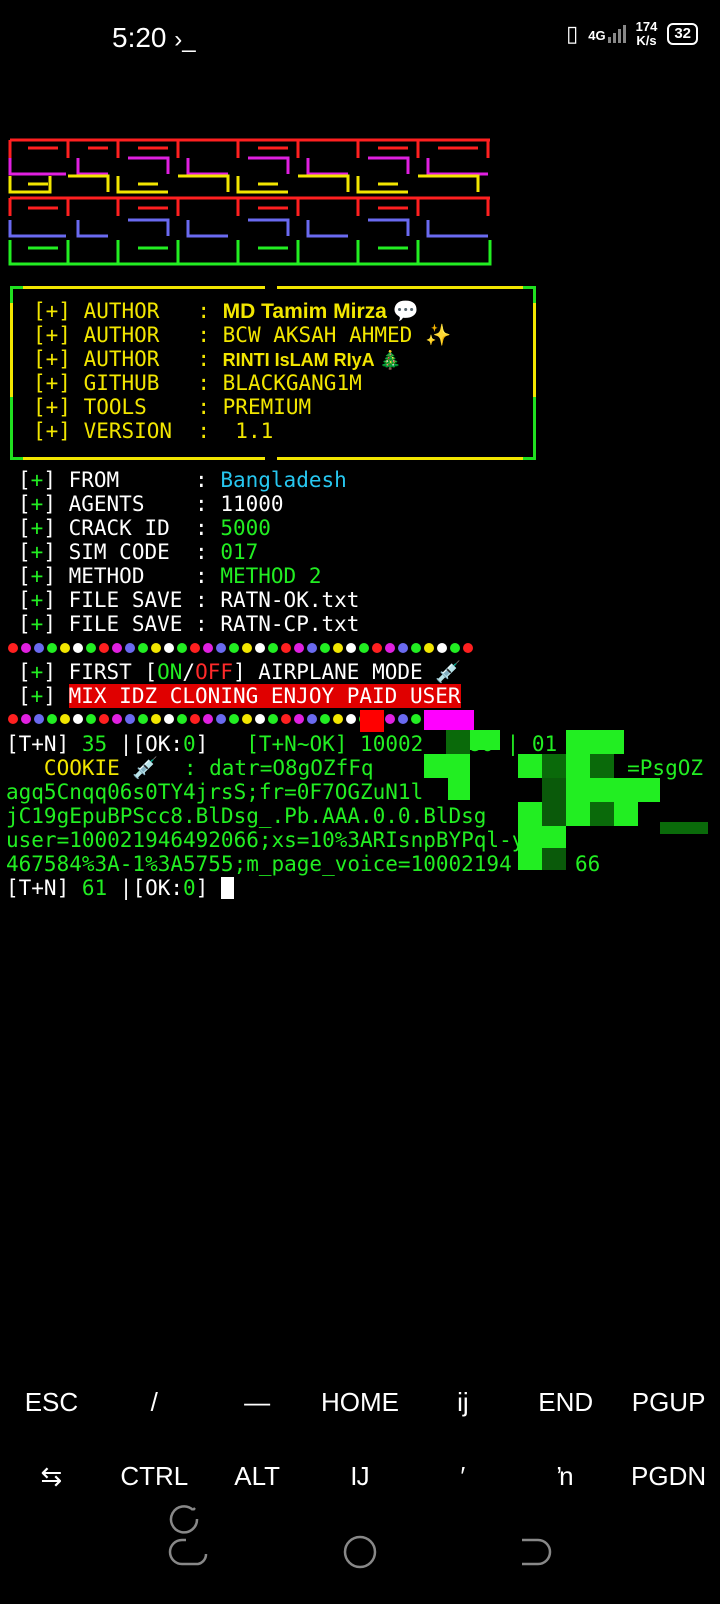  Describe the element at coordinates (189, 600) in the screenshot. I see `detail-row: [+] FILE SAVE : RATN-OK.txt` at that location.